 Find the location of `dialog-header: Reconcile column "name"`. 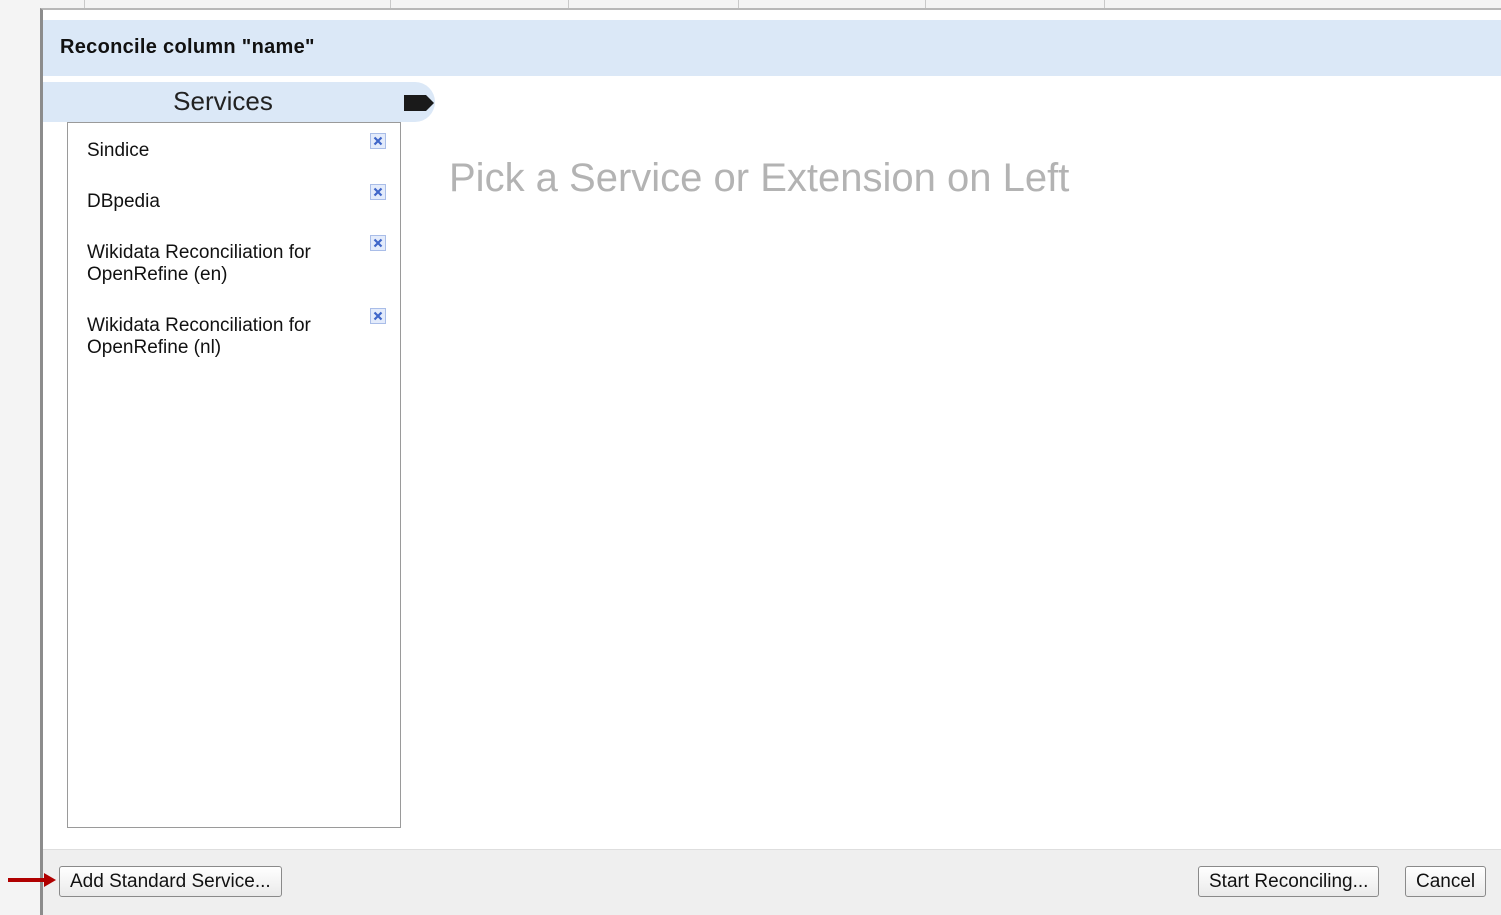

dialog-header: Reconcile column "name" is located at coordinates (772, 48).